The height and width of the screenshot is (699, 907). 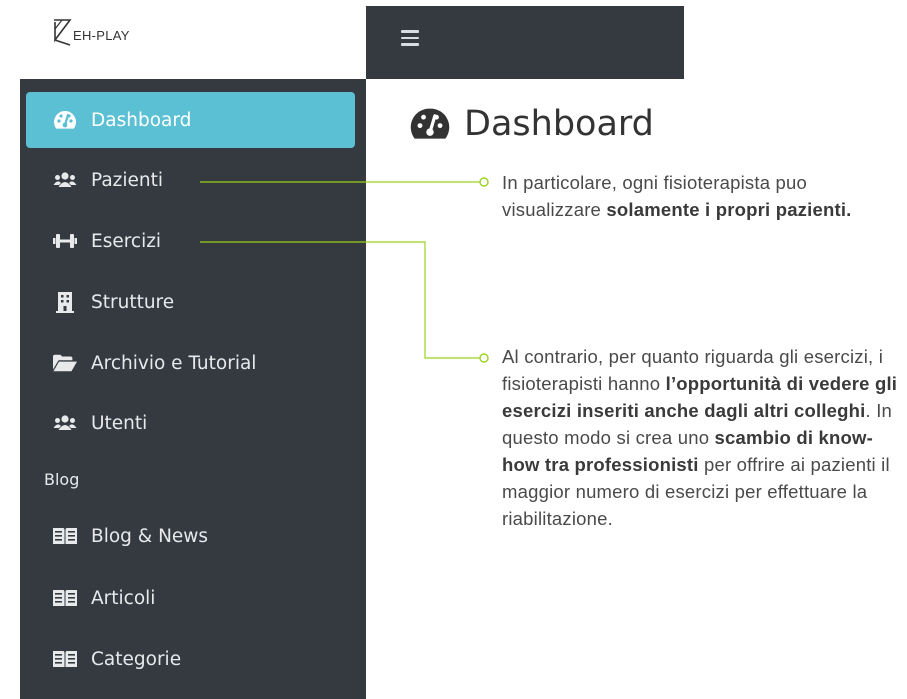 I want to click on sidebar-item-label: Articoli, so click(x=123, y=598).